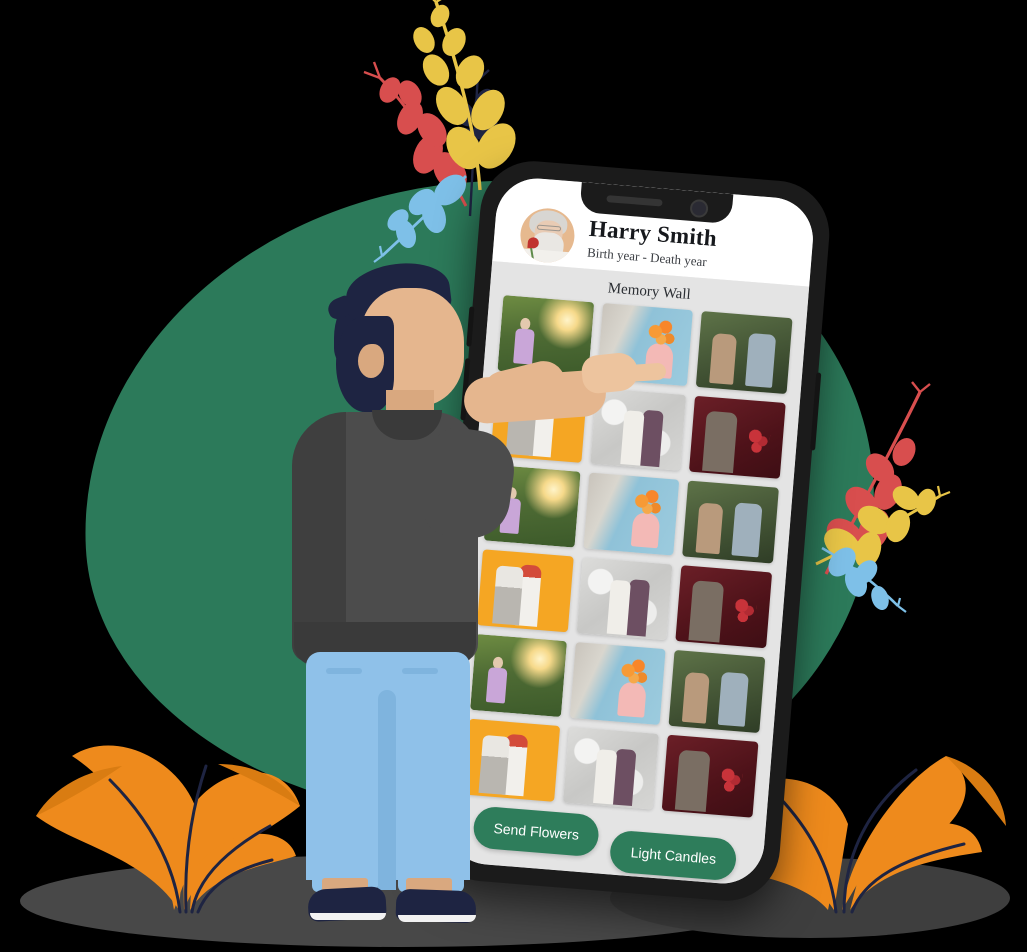 This screenshot has height=952, width=1027. I want to click on pointing-finger, so click(644, 372).